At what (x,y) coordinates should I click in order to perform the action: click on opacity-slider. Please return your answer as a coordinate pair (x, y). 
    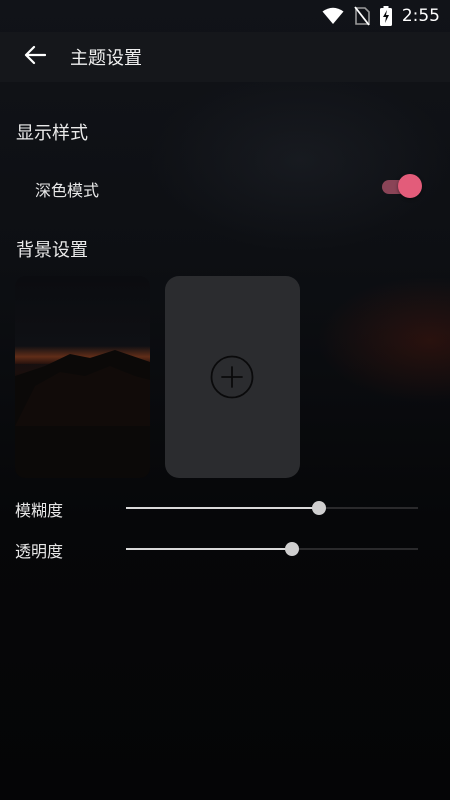
    Looking at the image, I should click on (272, 549).